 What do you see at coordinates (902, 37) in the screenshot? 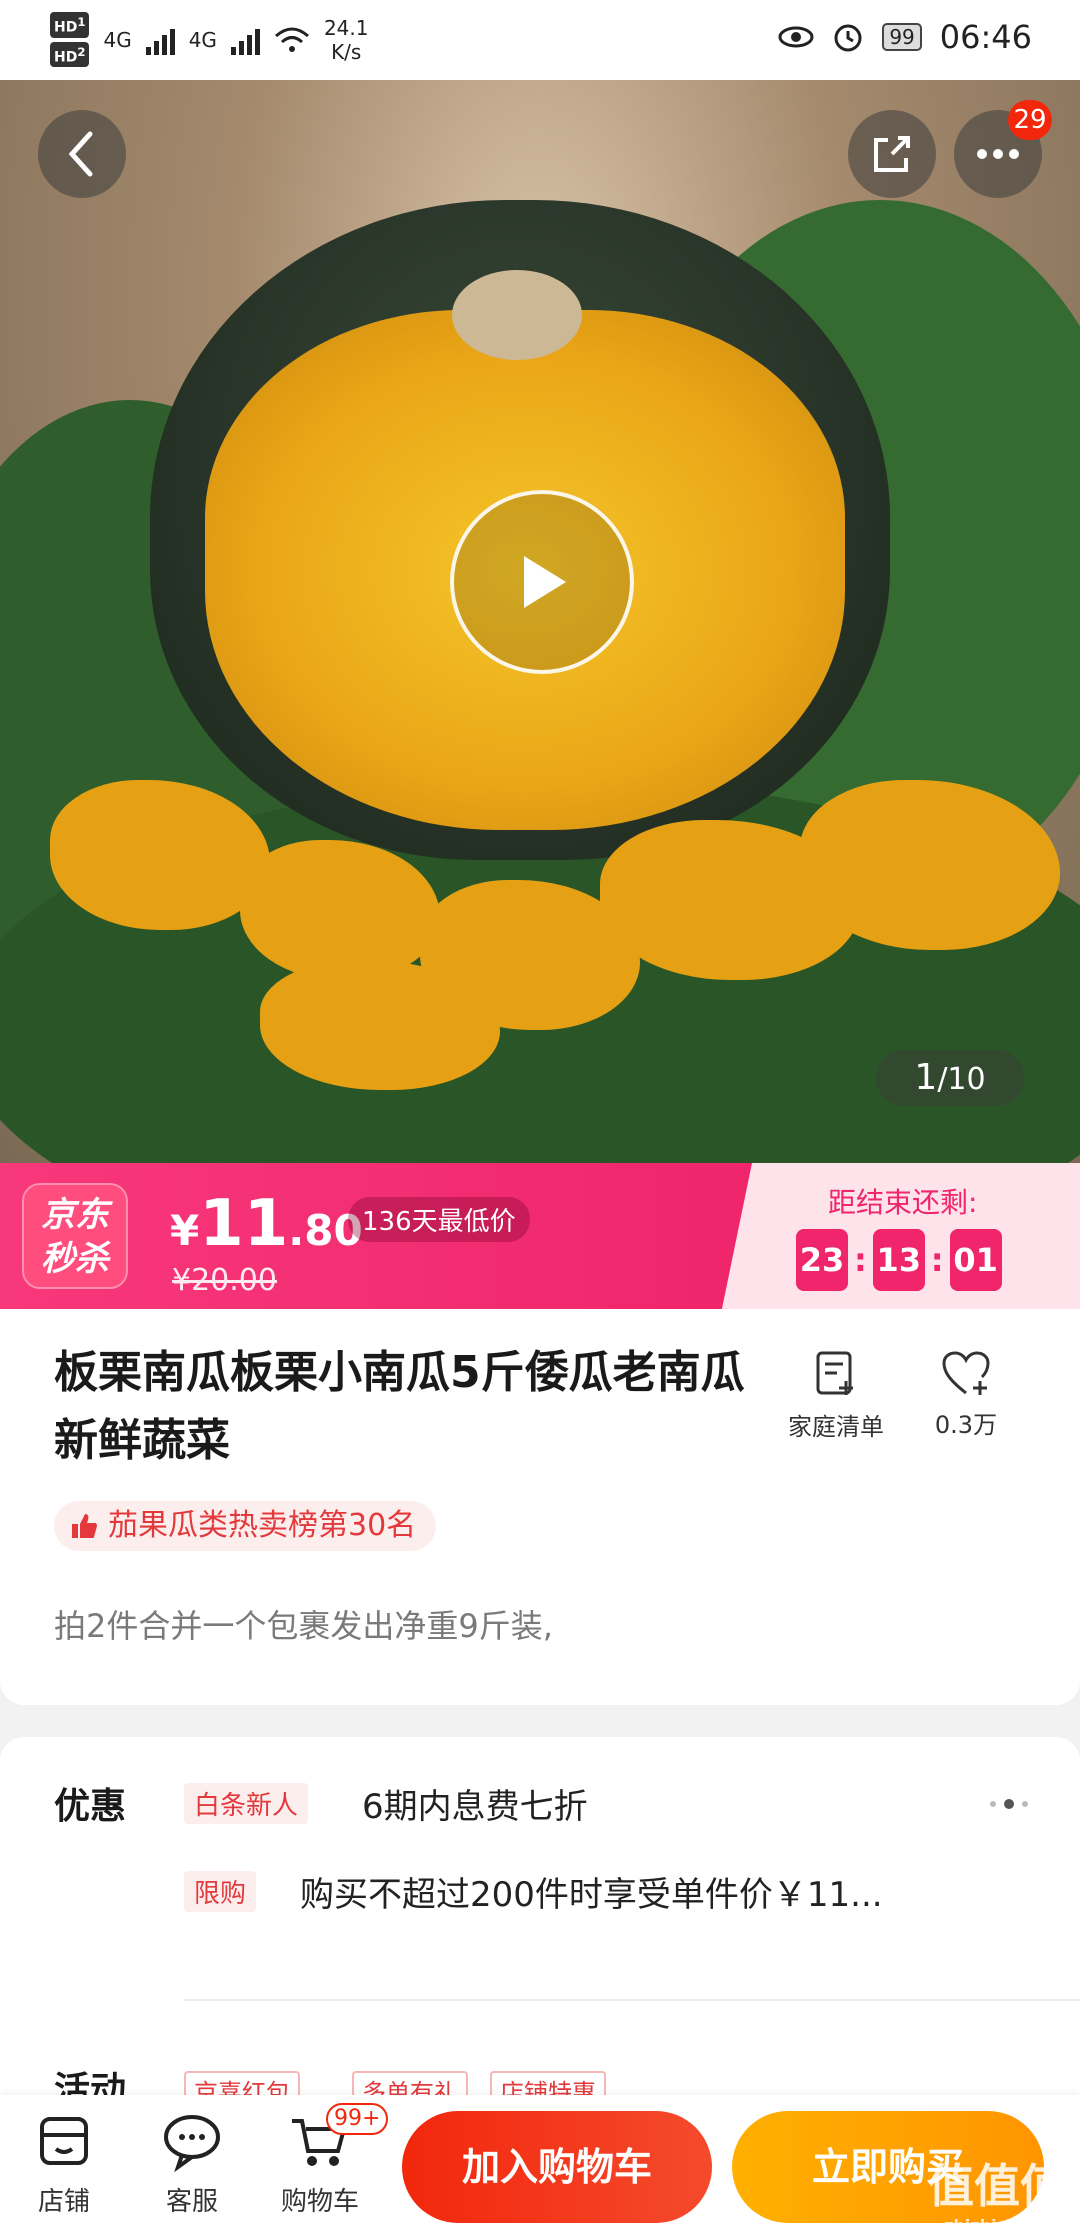
I see `battery-indicator: 99` at bounding box center [902, 37].